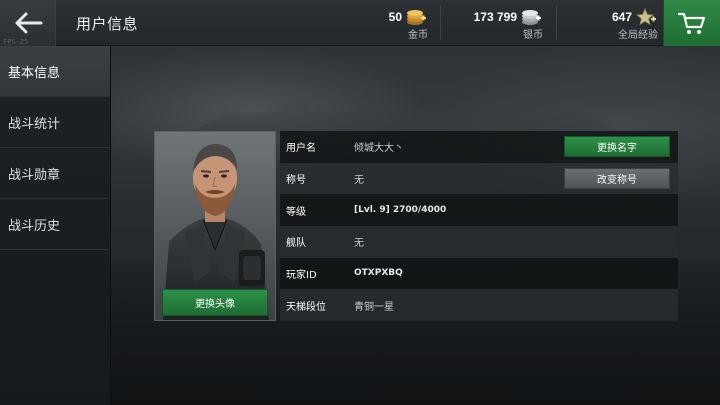  I want to click on fleet-value: 无, so click(359, 244).